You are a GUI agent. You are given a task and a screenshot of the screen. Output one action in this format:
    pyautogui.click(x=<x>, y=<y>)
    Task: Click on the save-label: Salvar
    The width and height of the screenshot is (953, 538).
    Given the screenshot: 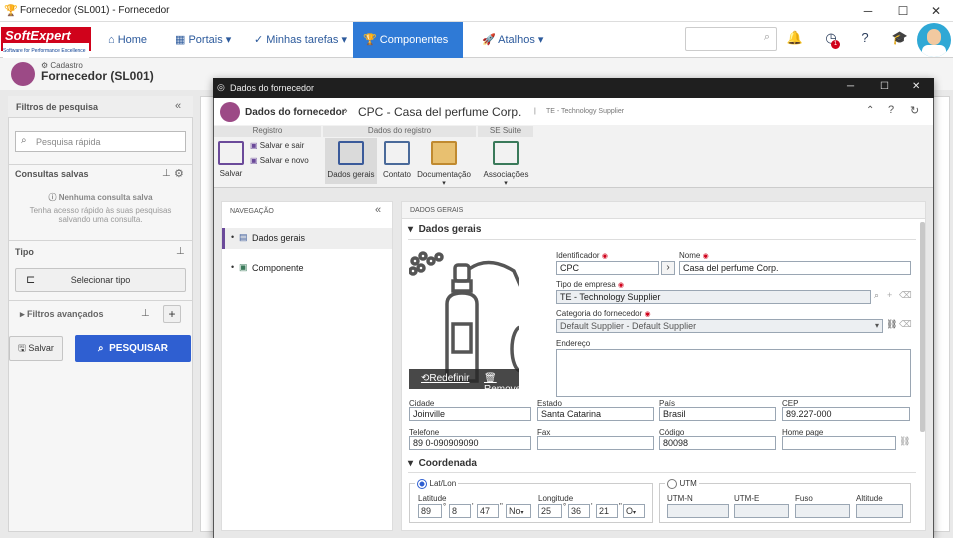 What is the action you would take?
    pyautogui.click(x=231, y=173)
    